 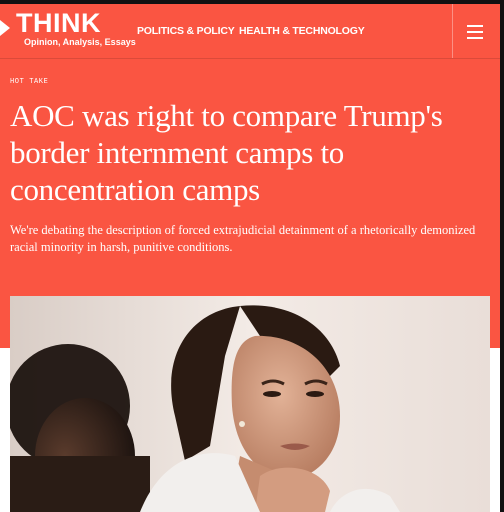 I want to click on logo-arrow-icon, so click(x=5, y=28).